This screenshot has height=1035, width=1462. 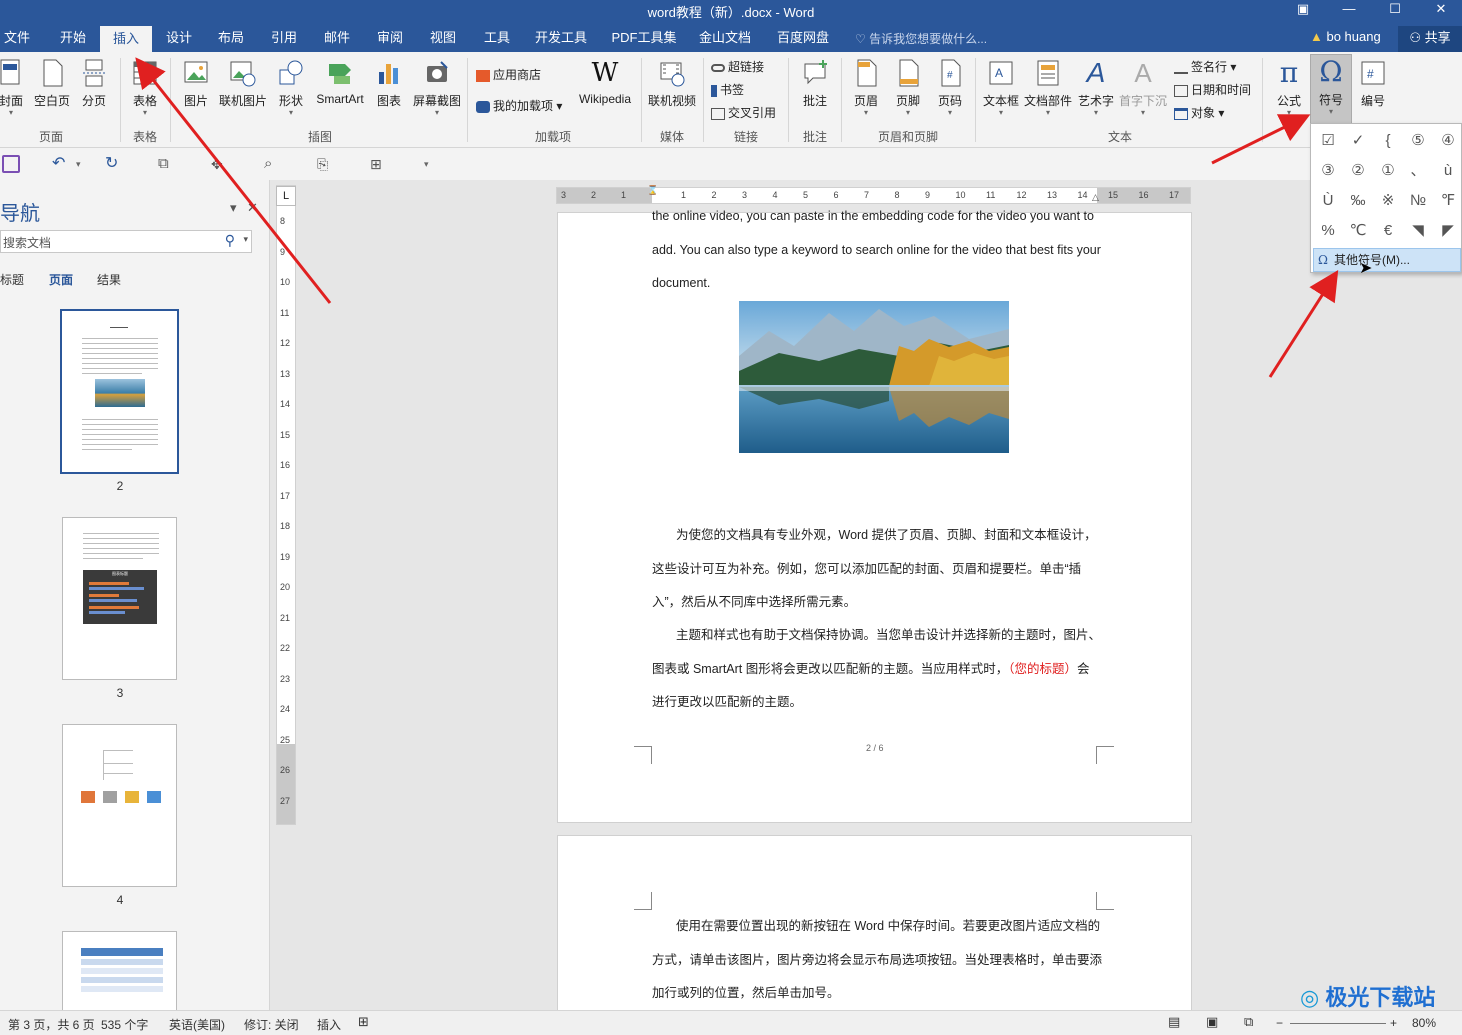 What do you see at coordinates (61, 279) in the screenshot?
I see `nav-tab-pages: 页面` at bounding box center [61, 279].